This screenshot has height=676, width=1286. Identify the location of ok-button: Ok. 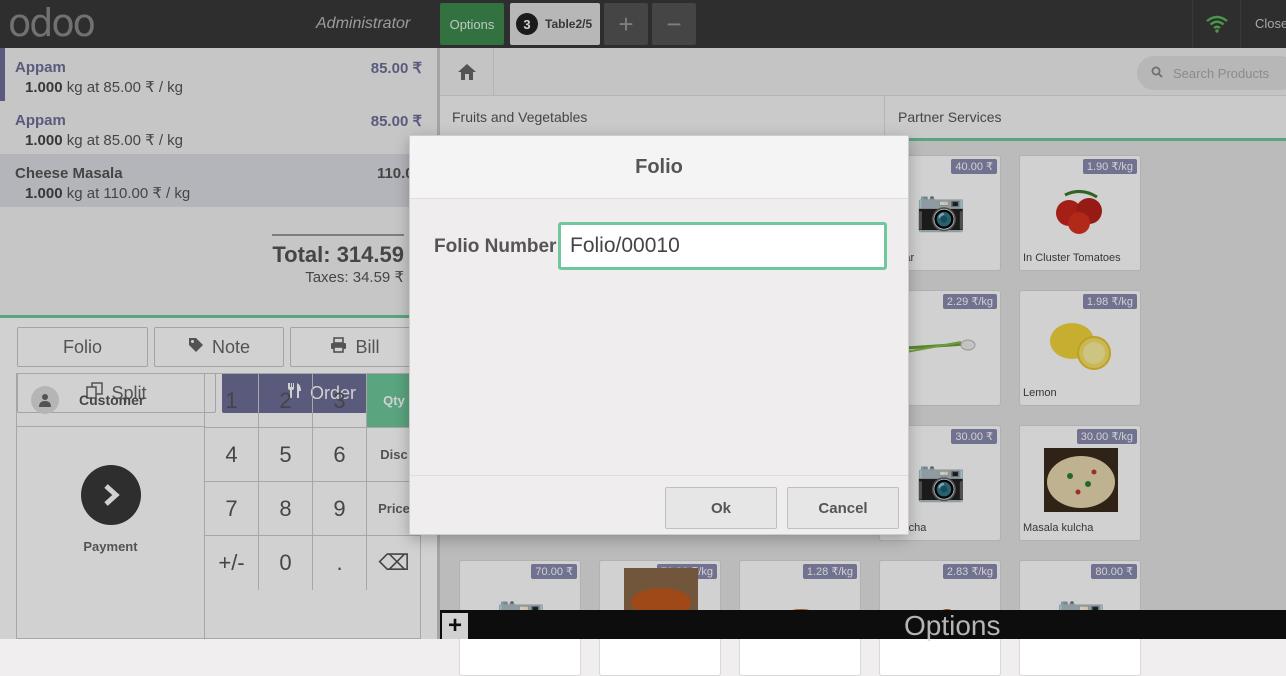
(721, 508).